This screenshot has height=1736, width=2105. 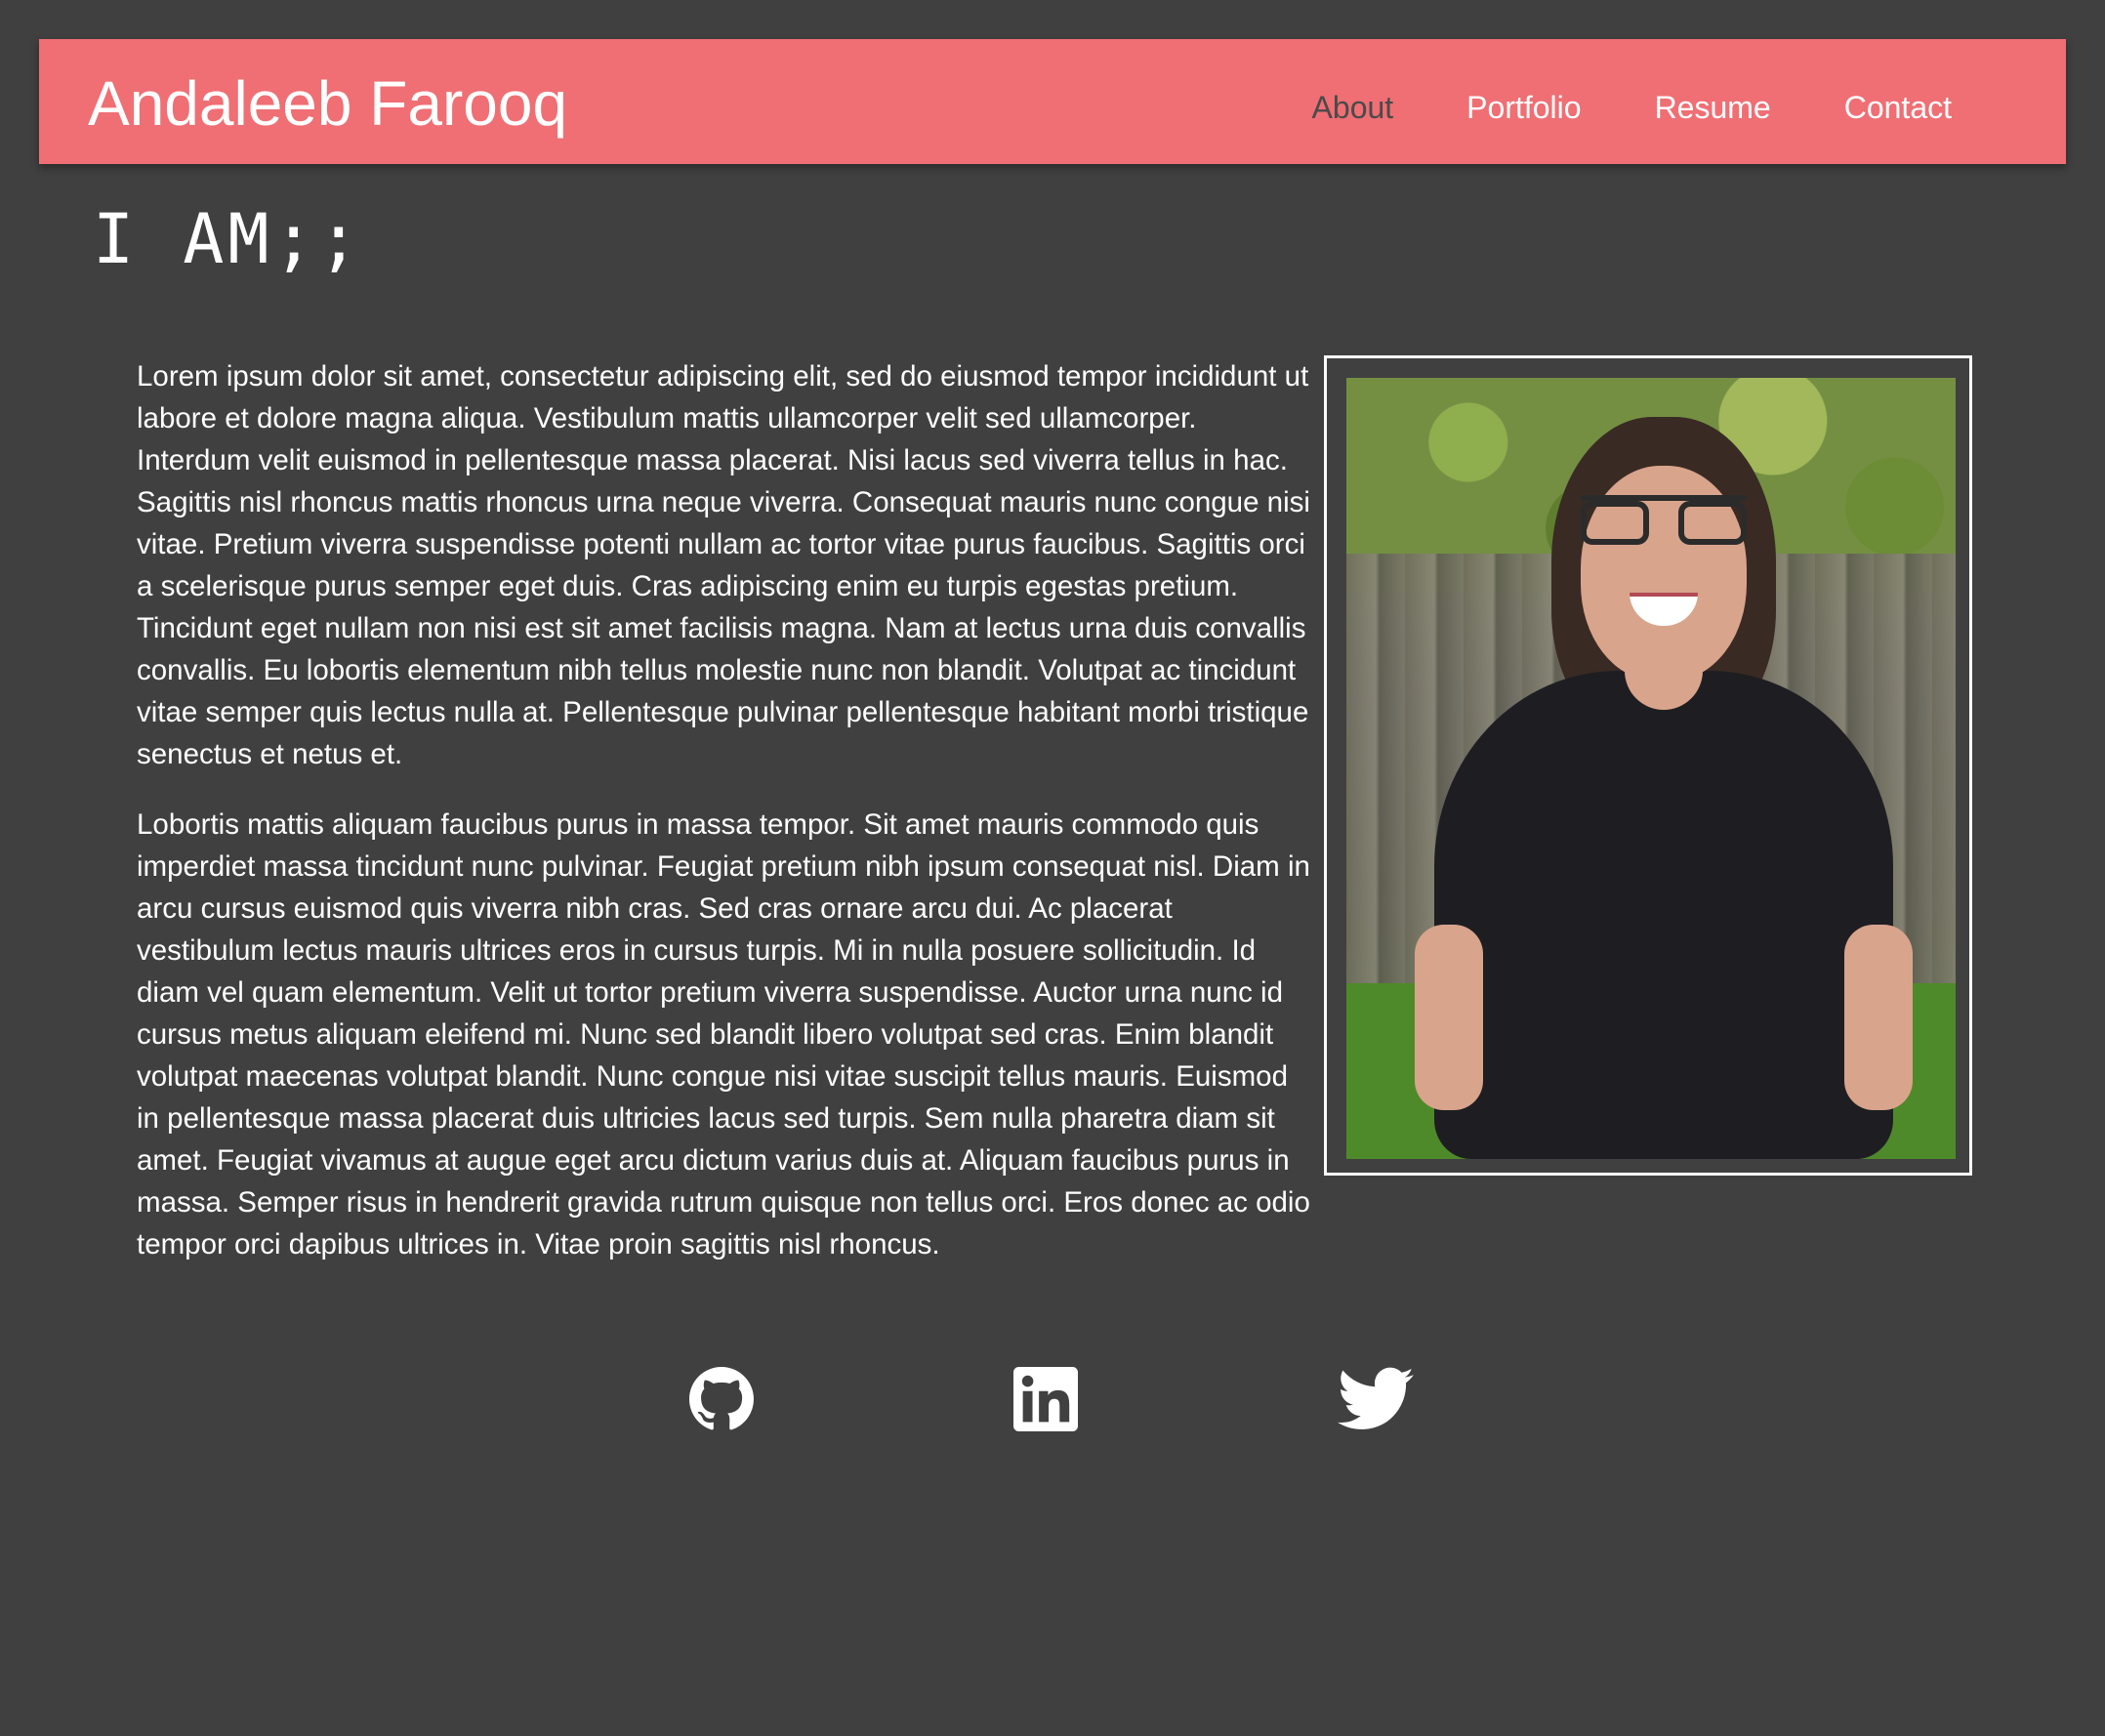 What do you see at coordinates (1376, 1399) in the screenshot?
I see `twitter-icon` at bounding box center [1376, 1399].